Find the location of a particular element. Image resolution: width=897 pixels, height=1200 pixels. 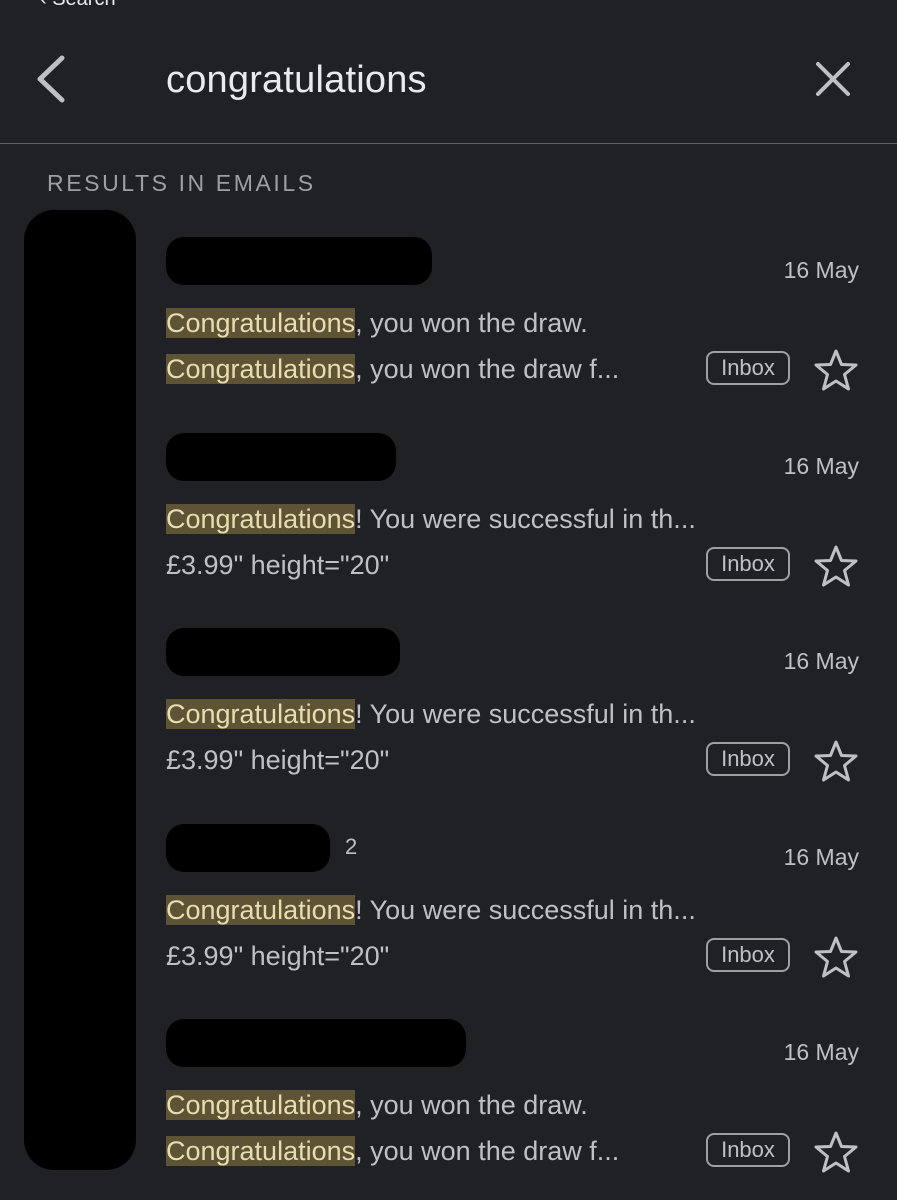

status-bar-back-label: ‹ Search is located at coordinates (78, 5).